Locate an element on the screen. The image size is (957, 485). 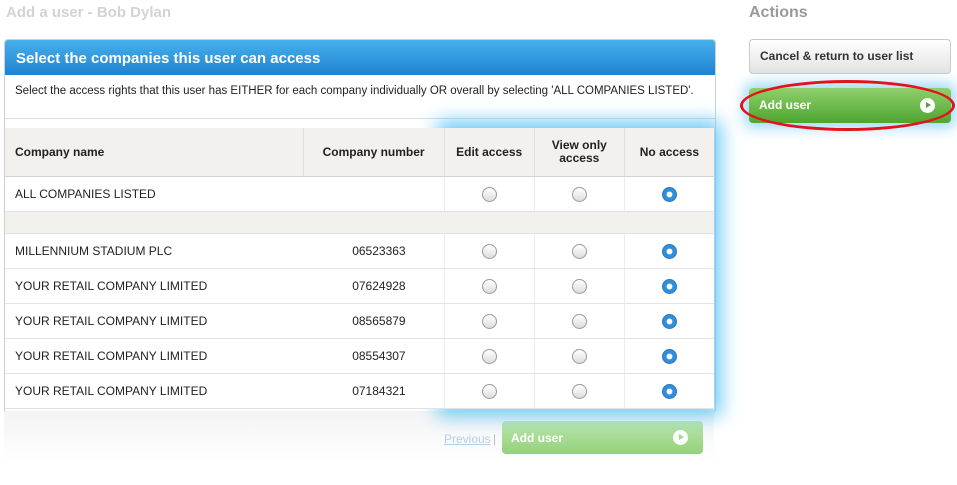
table-row: YOUR RETAIL COMPANY LIMITED 07184321 is located at coordinates (359, 391).